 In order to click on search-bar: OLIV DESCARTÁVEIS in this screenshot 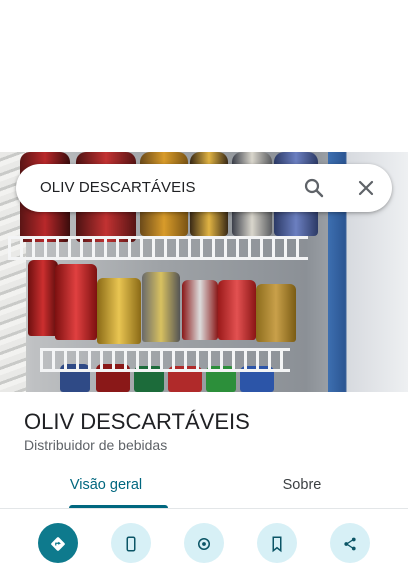, I will do `click(204, 188)`.